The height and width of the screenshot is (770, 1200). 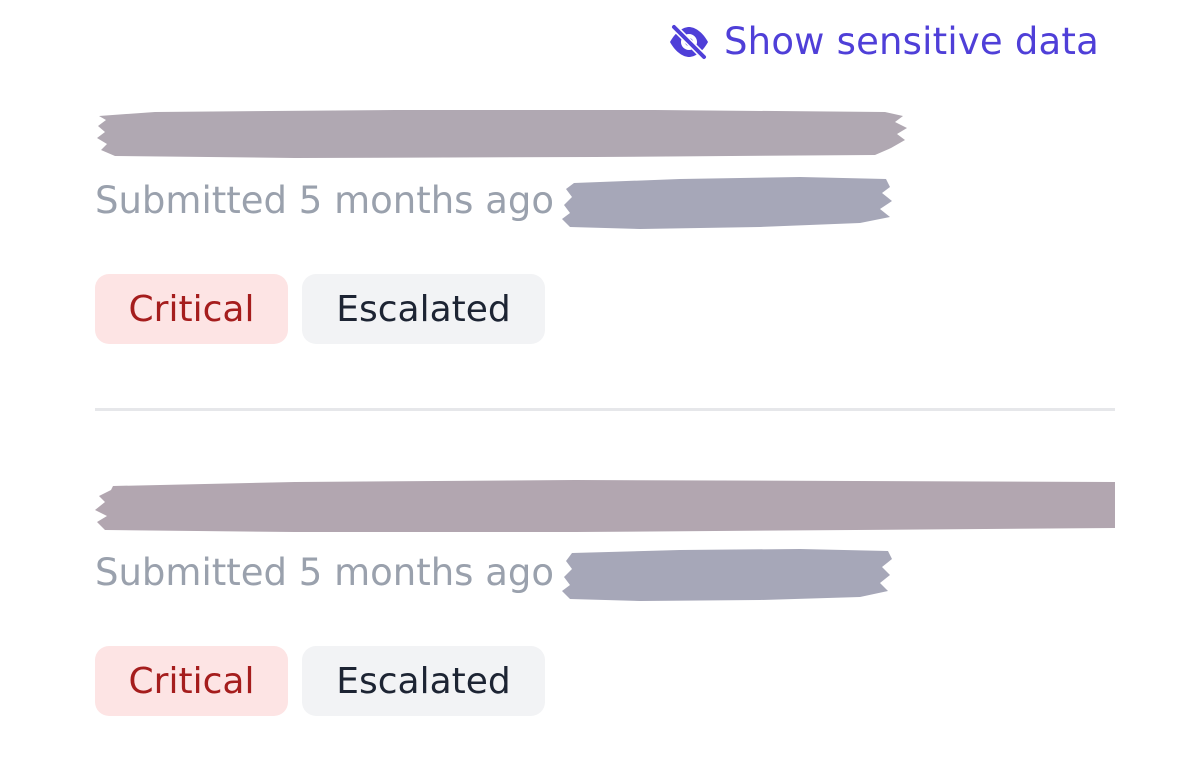 What do you see at coordinates (689, 42) in the screenshot?
I see `eye-slash-icon` at bounding box center [689, 42].